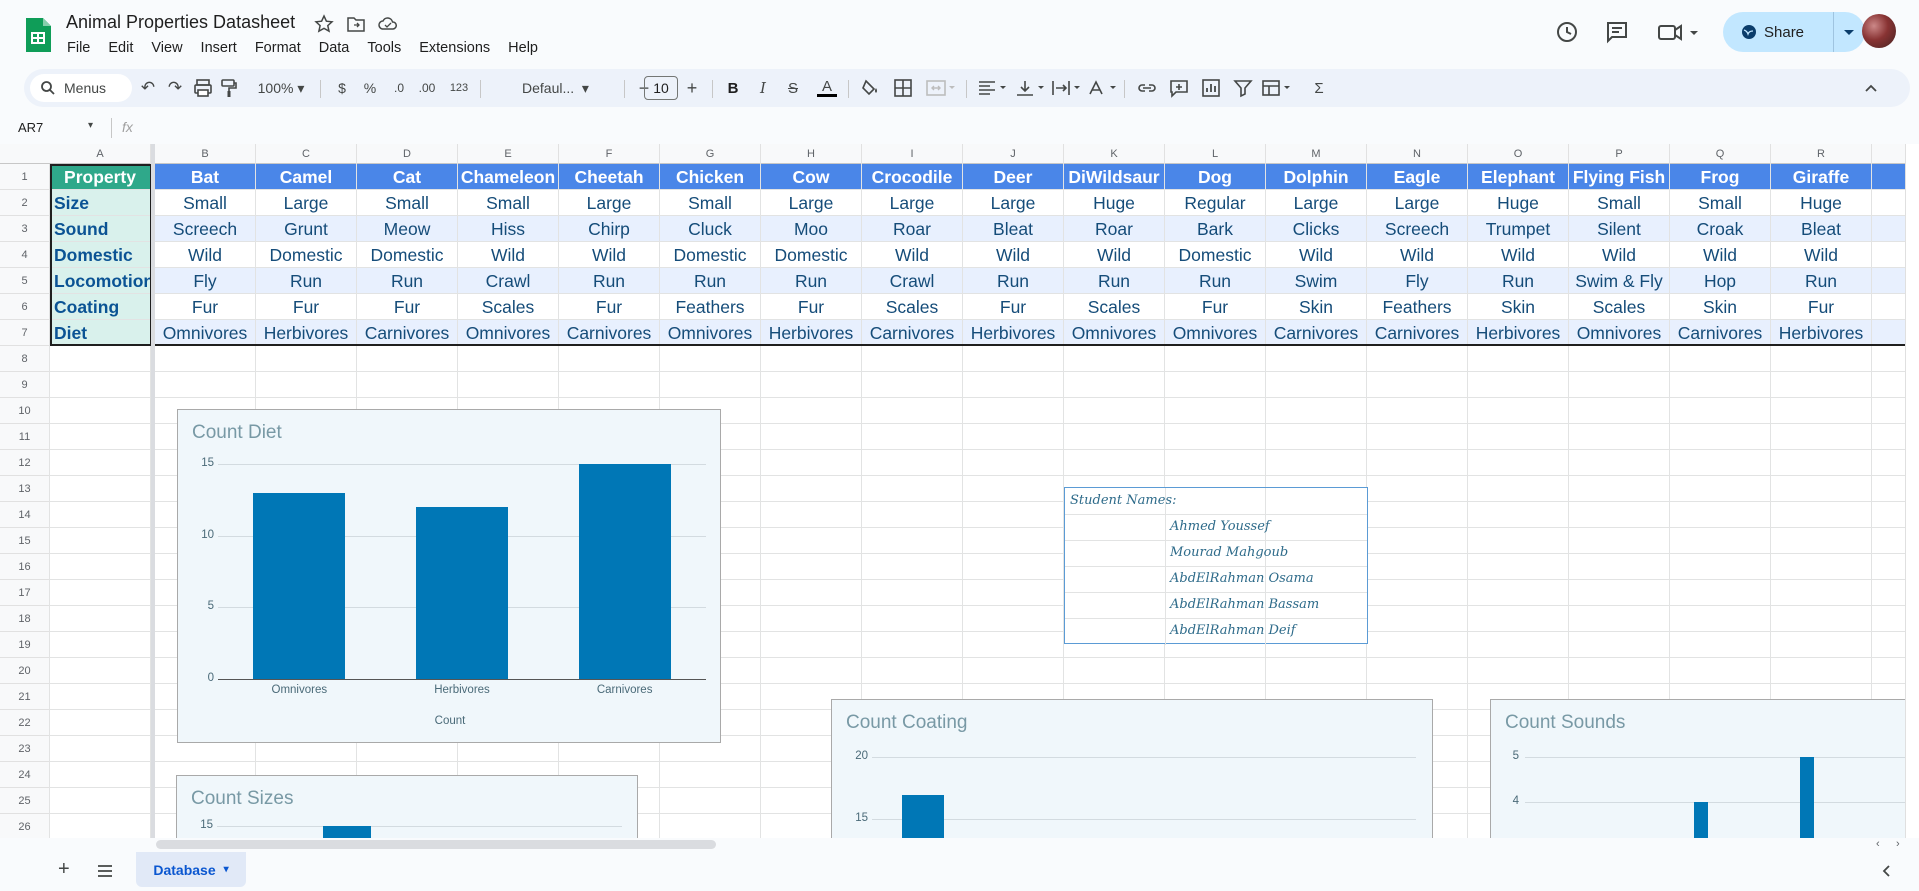  Describe the element at coordinates (64, 869) in the screenshot. I see `add-sheet-icon: +` at that location.